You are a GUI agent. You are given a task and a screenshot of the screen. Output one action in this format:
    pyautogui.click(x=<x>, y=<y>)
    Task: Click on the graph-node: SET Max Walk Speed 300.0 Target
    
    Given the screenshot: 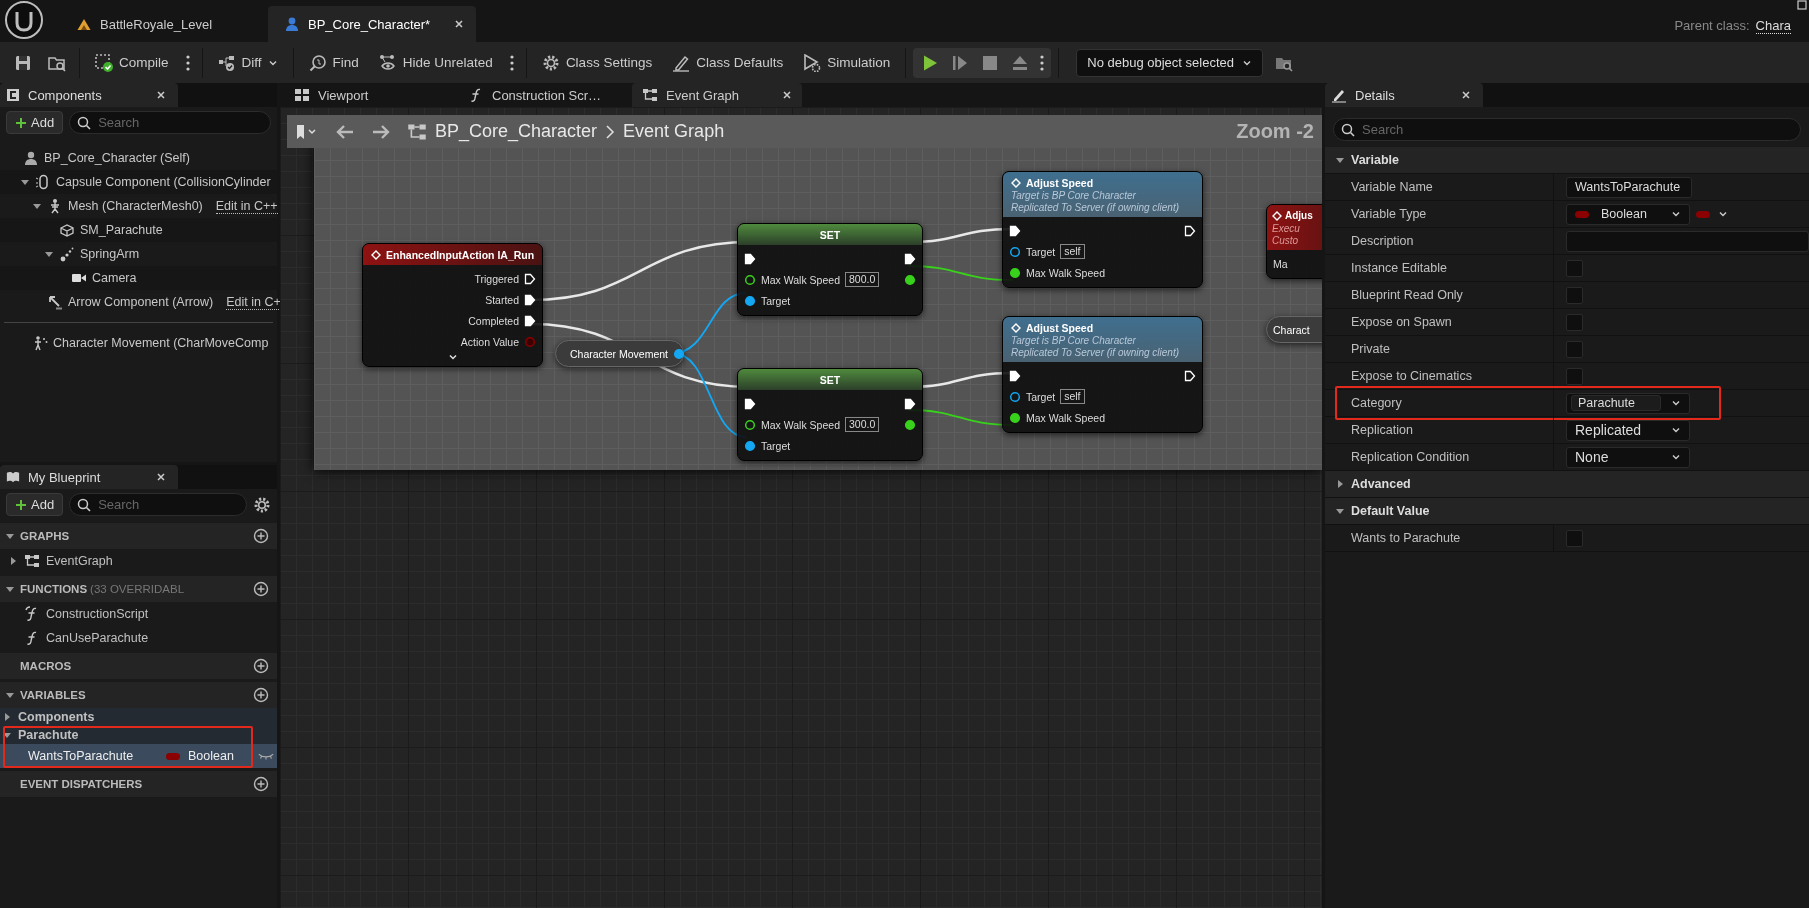 What is the action you would take?
    pyautogui.click(x=830, y=414)
    